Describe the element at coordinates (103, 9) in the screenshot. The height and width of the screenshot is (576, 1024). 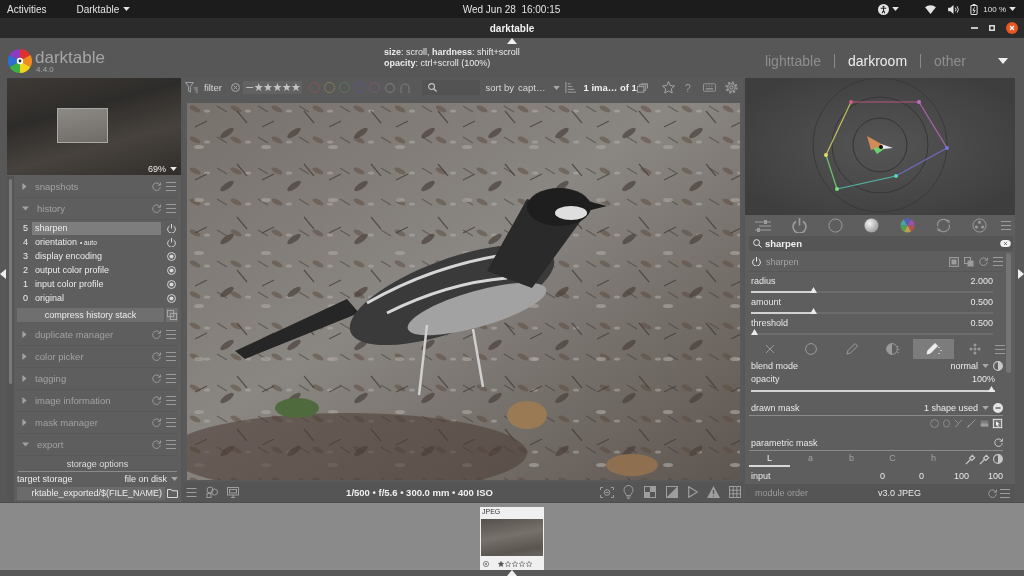
I see `app-menu: Darktable` at that location.